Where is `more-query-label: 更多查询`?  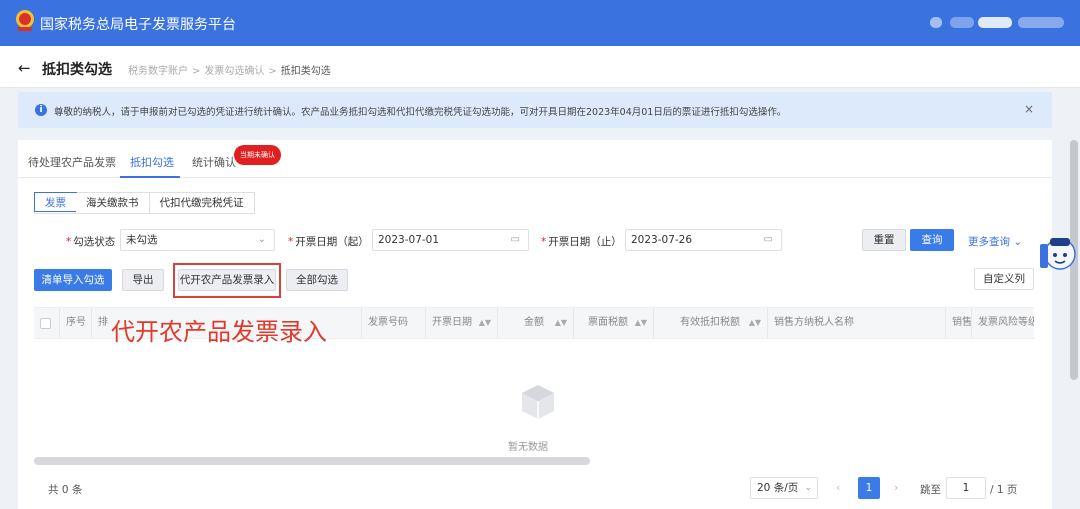
more-query-label: 更多查询 is located at coordinates (989, 242).